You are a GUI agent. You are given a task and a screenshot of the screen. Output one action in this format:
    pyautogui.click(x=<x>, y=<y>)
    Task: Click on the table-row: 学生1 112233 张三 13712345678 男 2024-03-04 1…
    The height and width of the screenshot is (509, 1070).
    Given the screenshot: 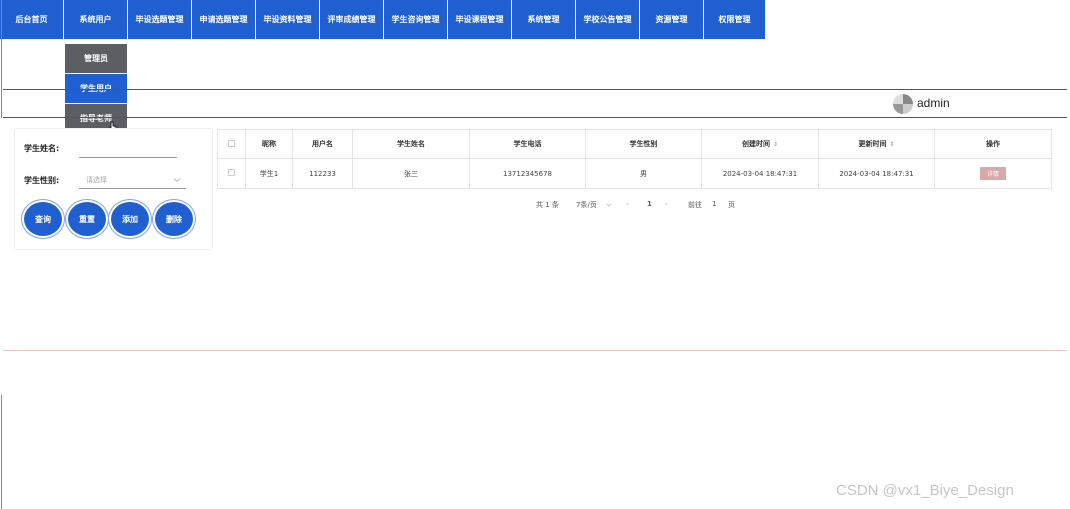 What is the action you would take?
    pyautogui.click(x=634, y=173)
    